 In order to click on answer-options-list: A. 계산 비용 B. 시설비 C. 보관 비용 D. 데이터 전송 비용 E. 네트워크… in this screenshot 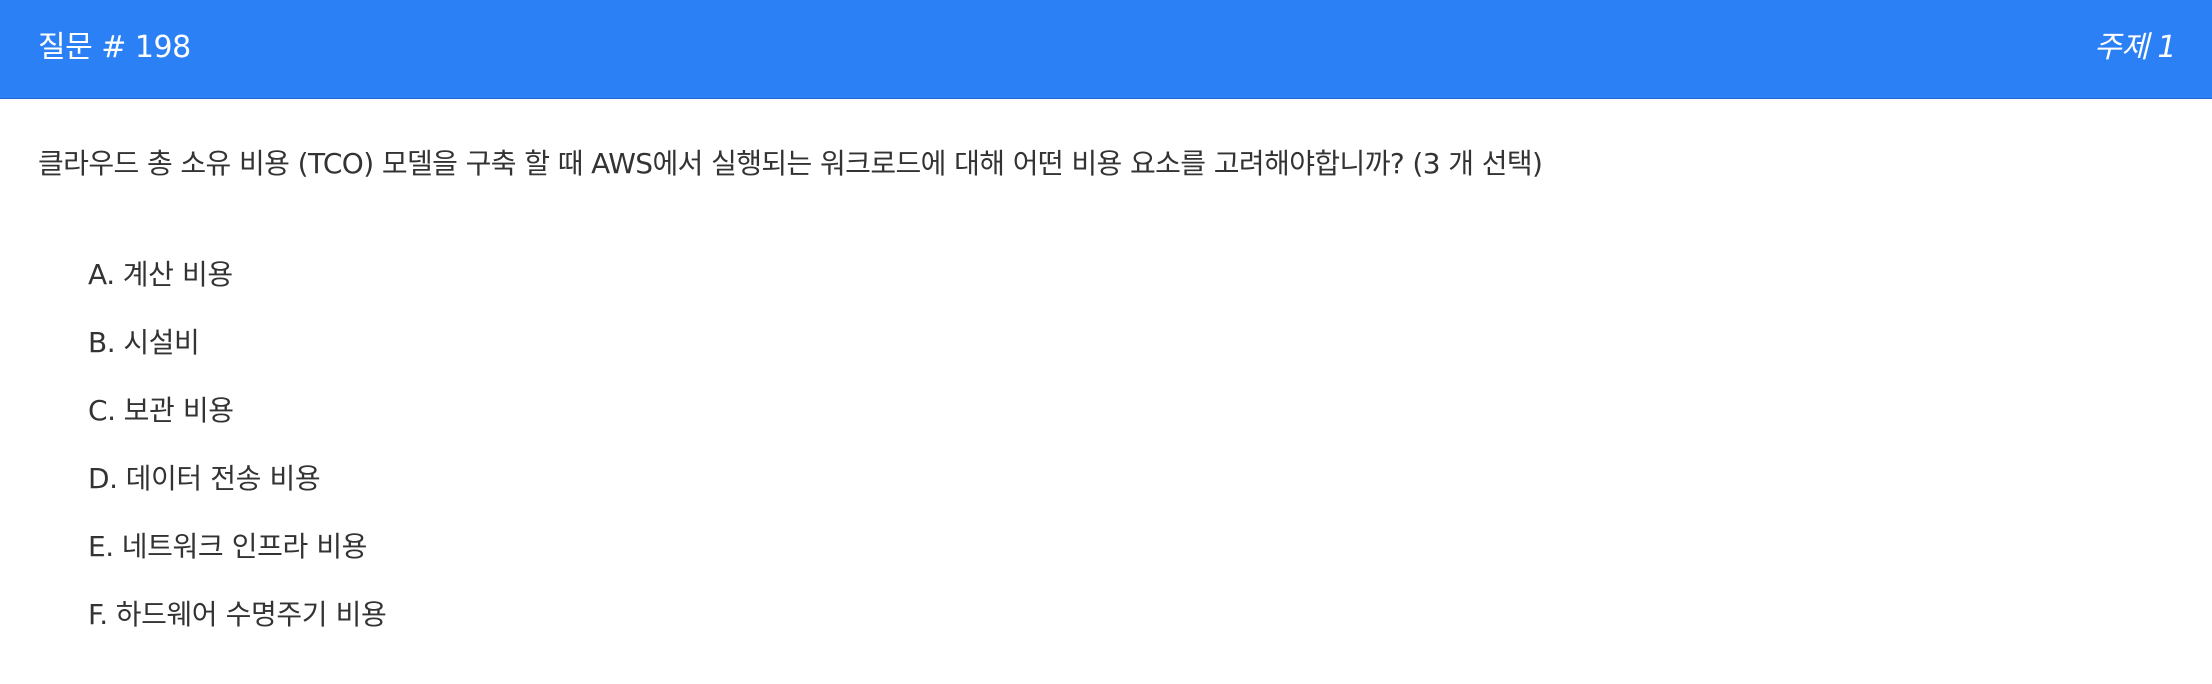, I will do `click(237, 455)`.